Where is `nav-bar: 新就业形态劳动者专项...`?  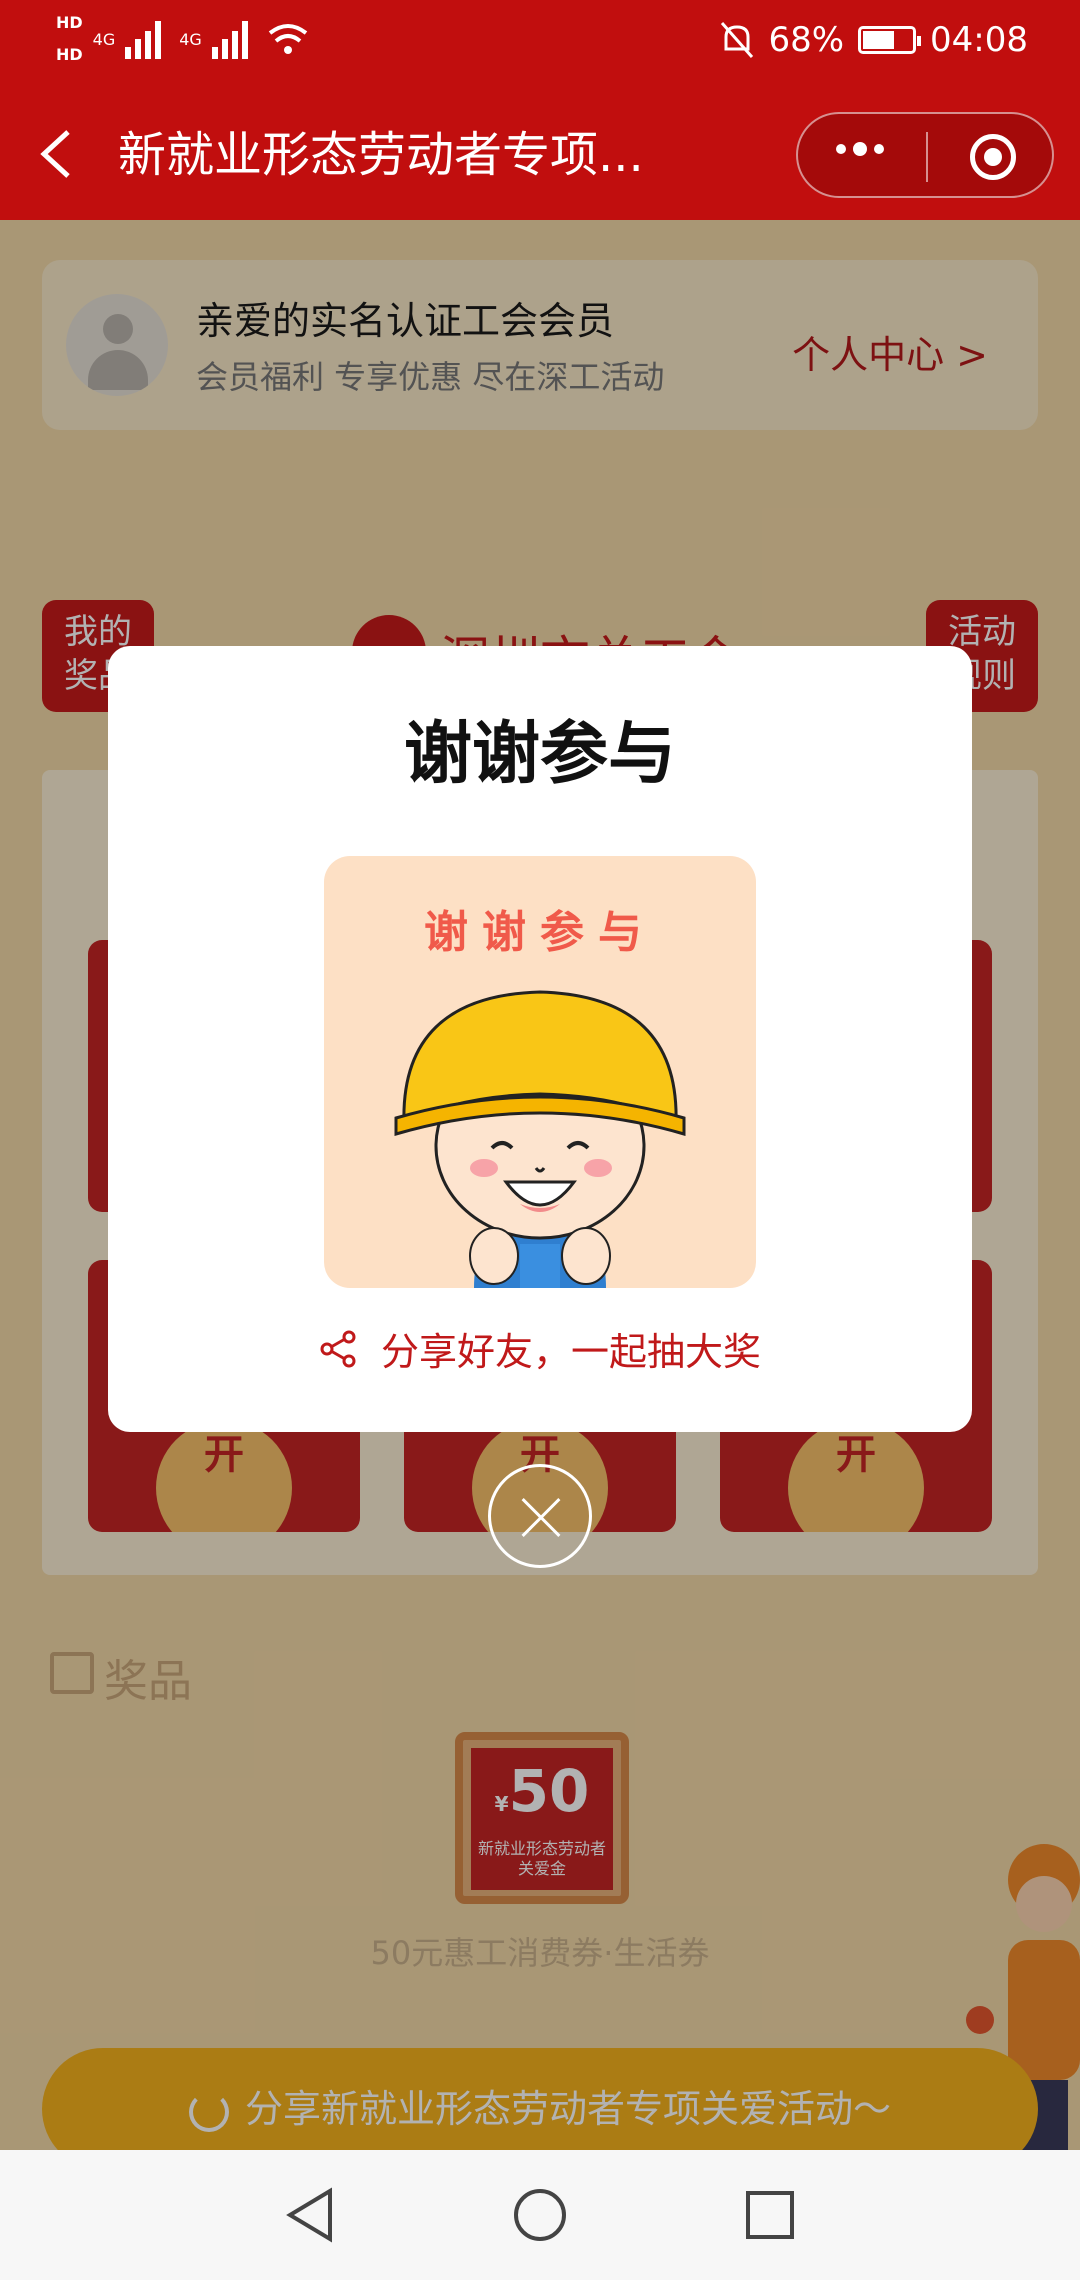
nav-bar: 新就业形态劳动者专项... is located at coordinates (540, 156).